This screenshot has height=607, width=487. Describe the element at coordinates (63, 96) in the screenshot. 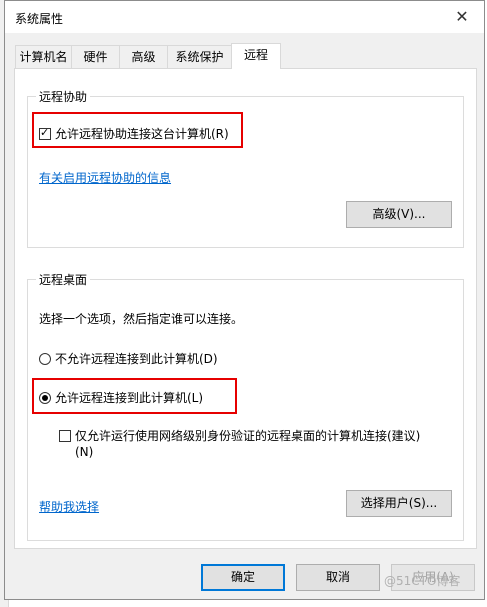

I see `remote-assistance-title: 远程协助` at that location.